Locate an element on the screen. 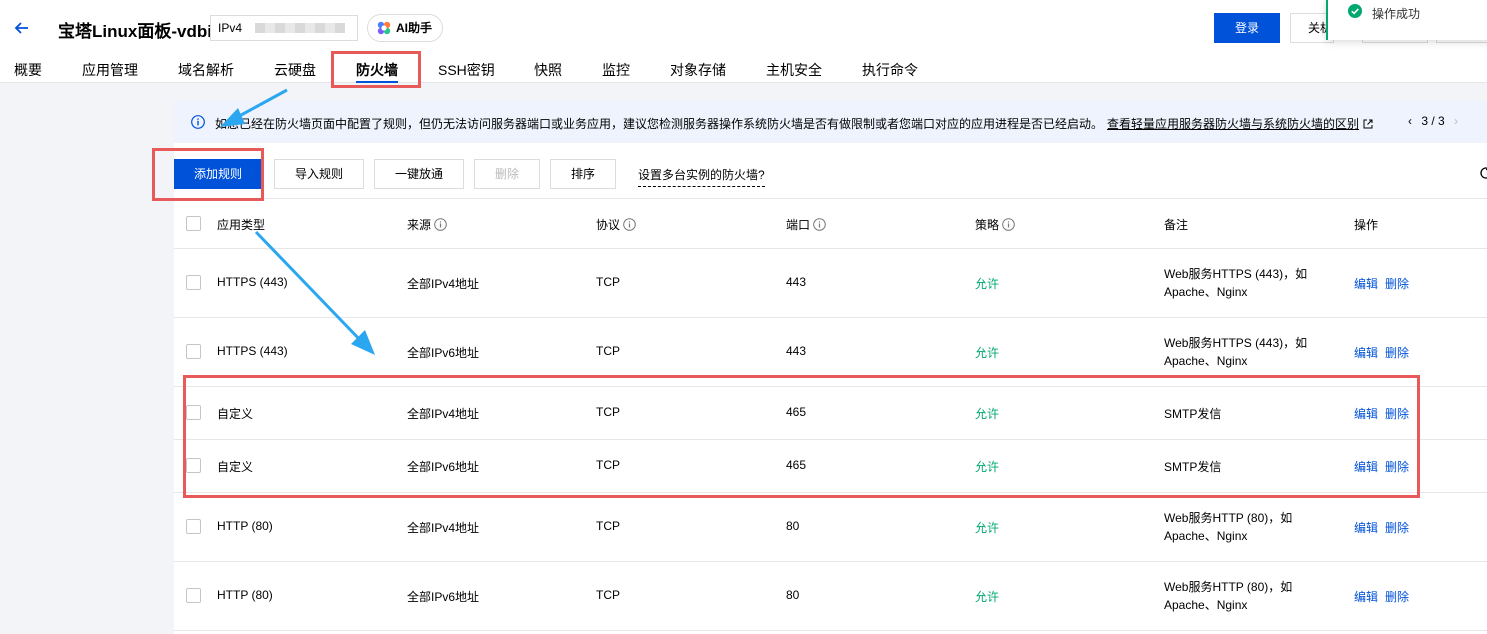  tab-snapshot: 快照 is located at coordinates (548, 70).